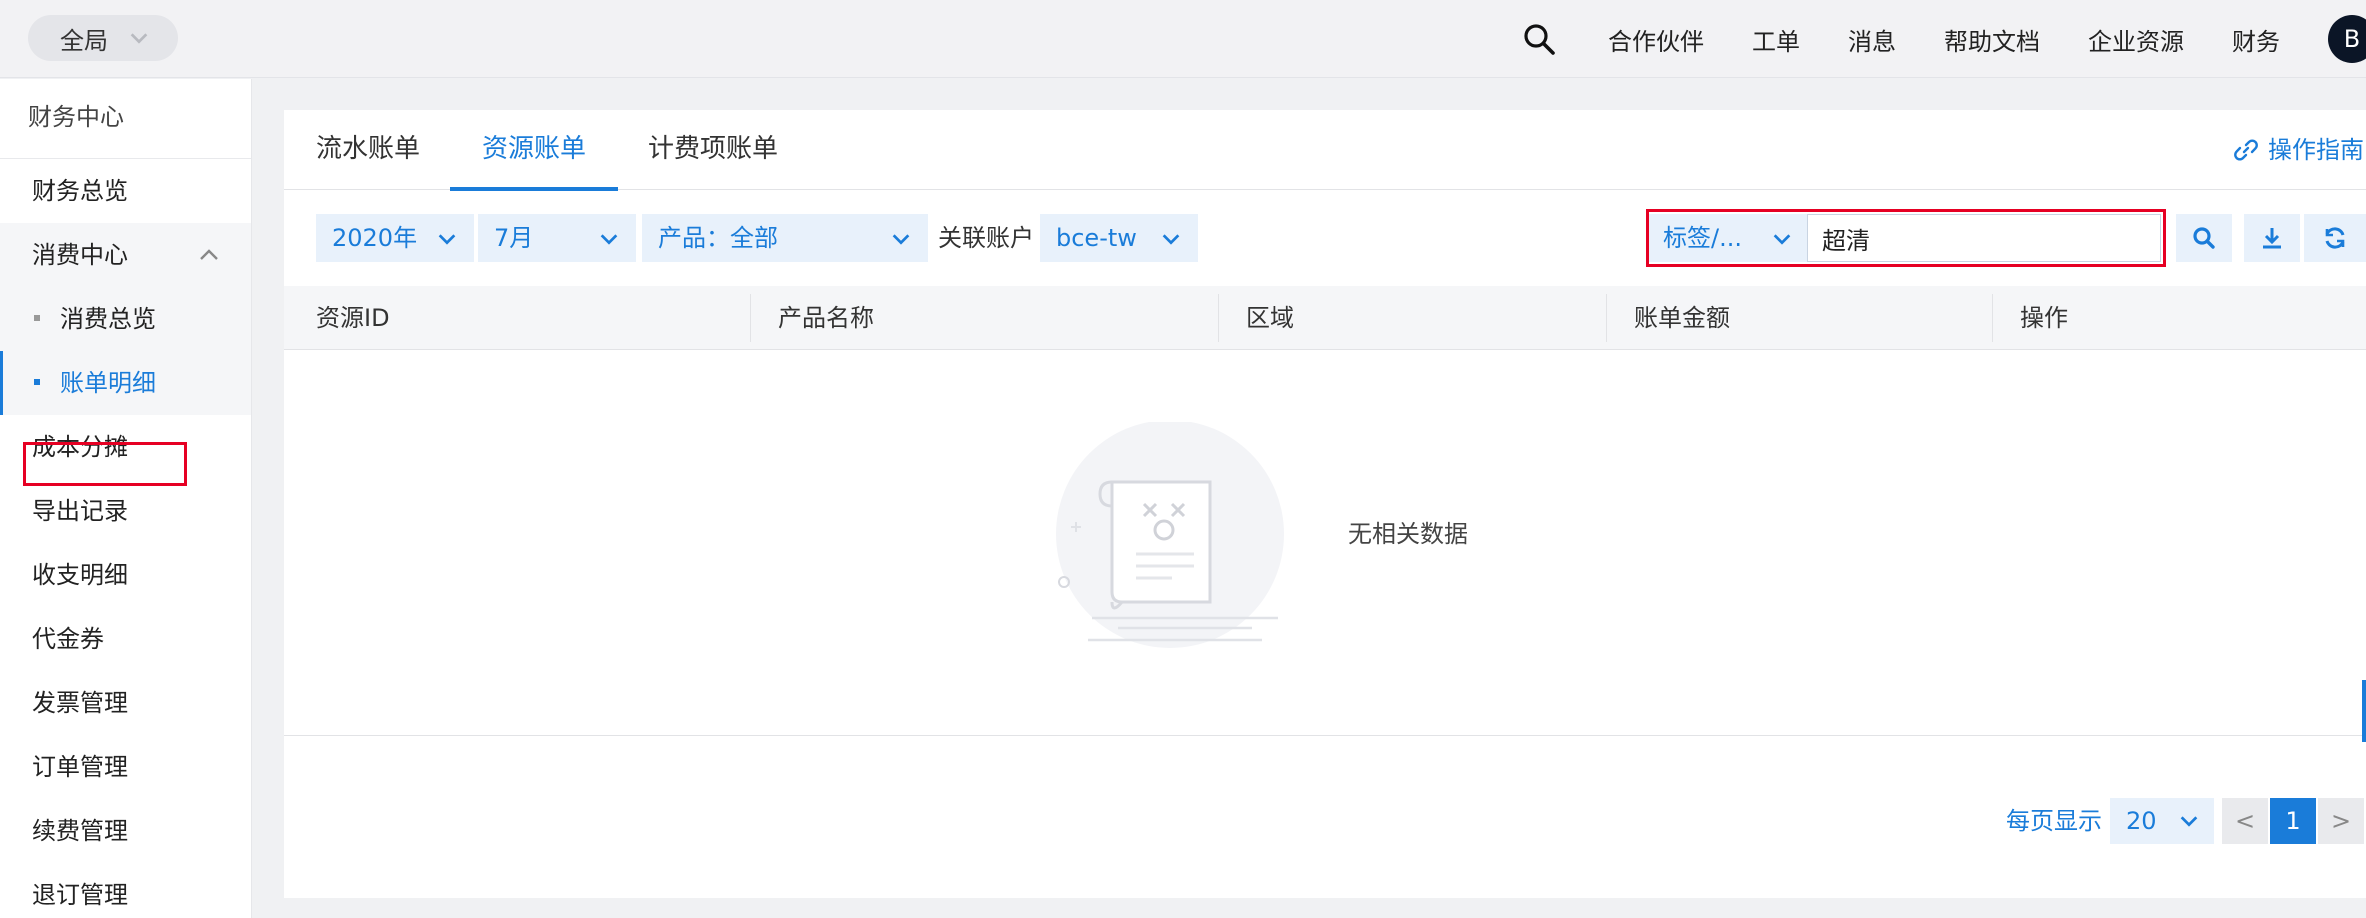 This screenshot has height=918, width=2366. What do you see at coordinates (557, 238) in the screenshot?
I see `month-select: 7月` at bounding box center [557, 238].